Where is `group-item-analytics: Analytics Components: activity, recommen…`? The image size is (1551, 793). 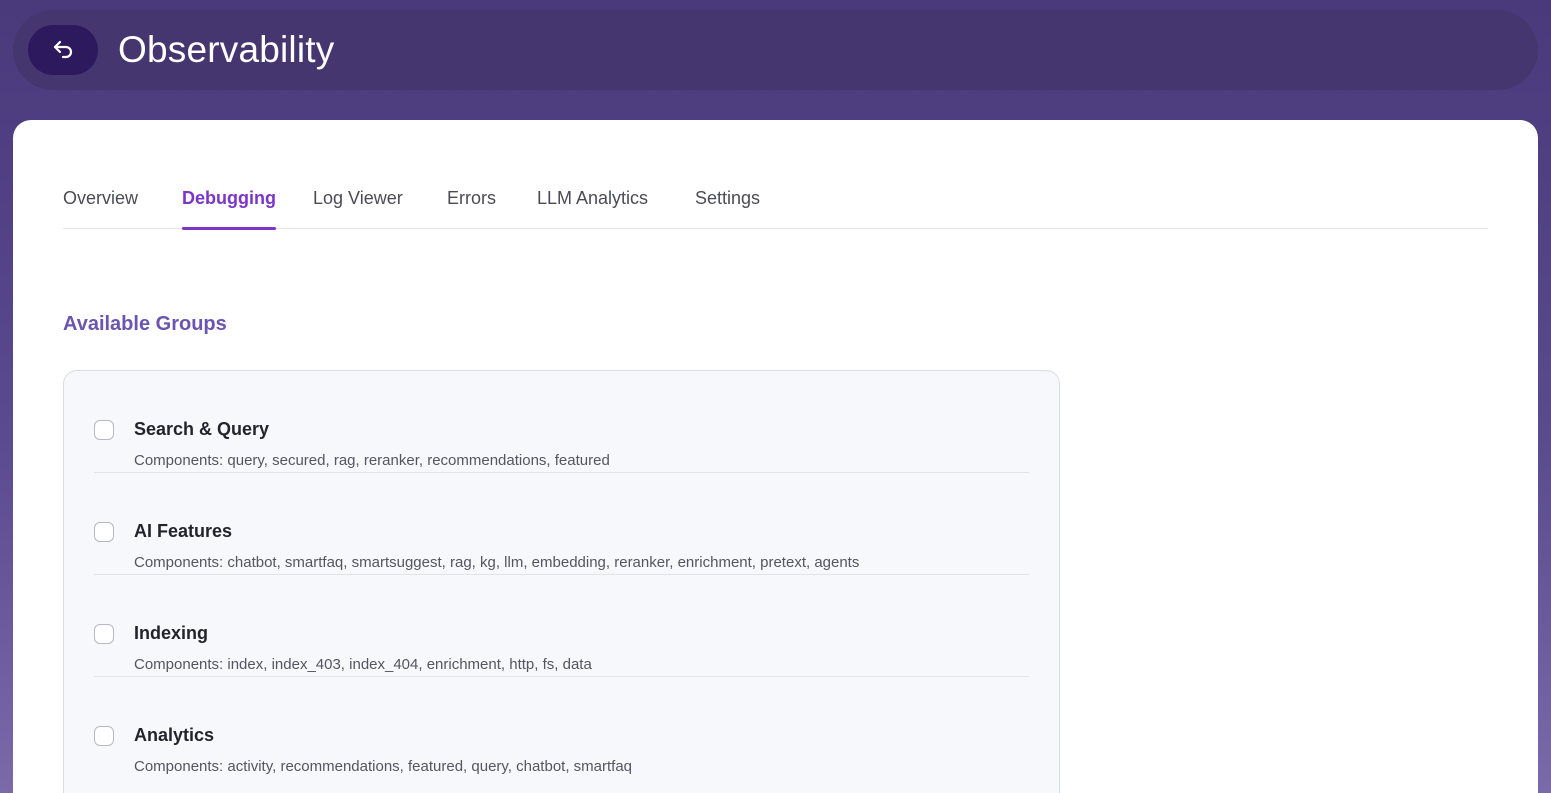 group-item-analytics: Analytics Components: activity, recommen… is located at coordinates (561, 728).